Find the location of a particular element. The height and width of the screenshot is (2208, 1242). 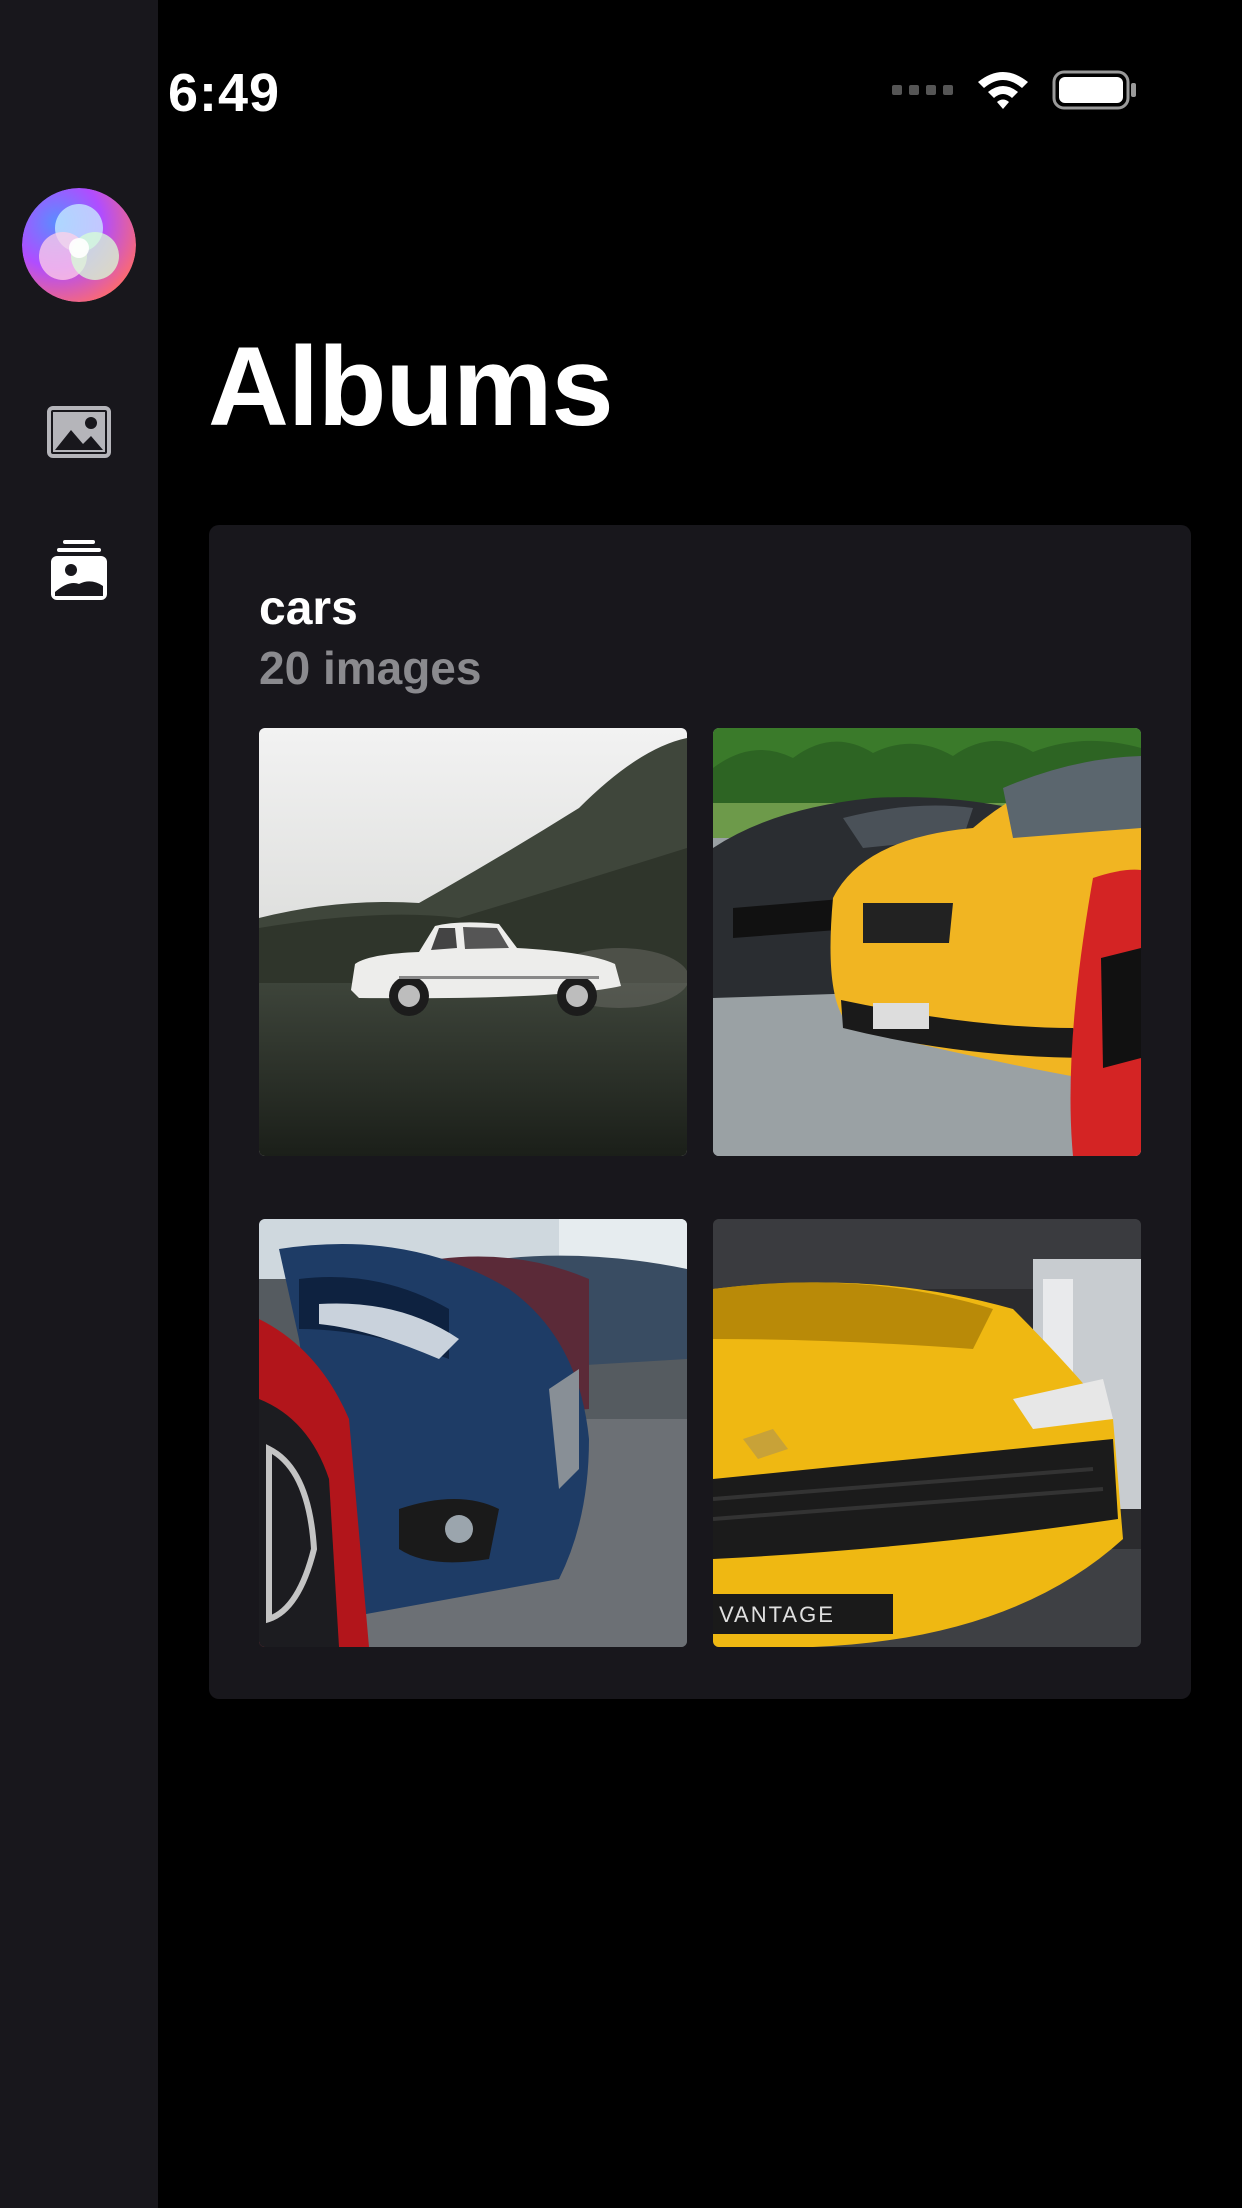

status-time: 6:49 is located at coordinates (224, 93).